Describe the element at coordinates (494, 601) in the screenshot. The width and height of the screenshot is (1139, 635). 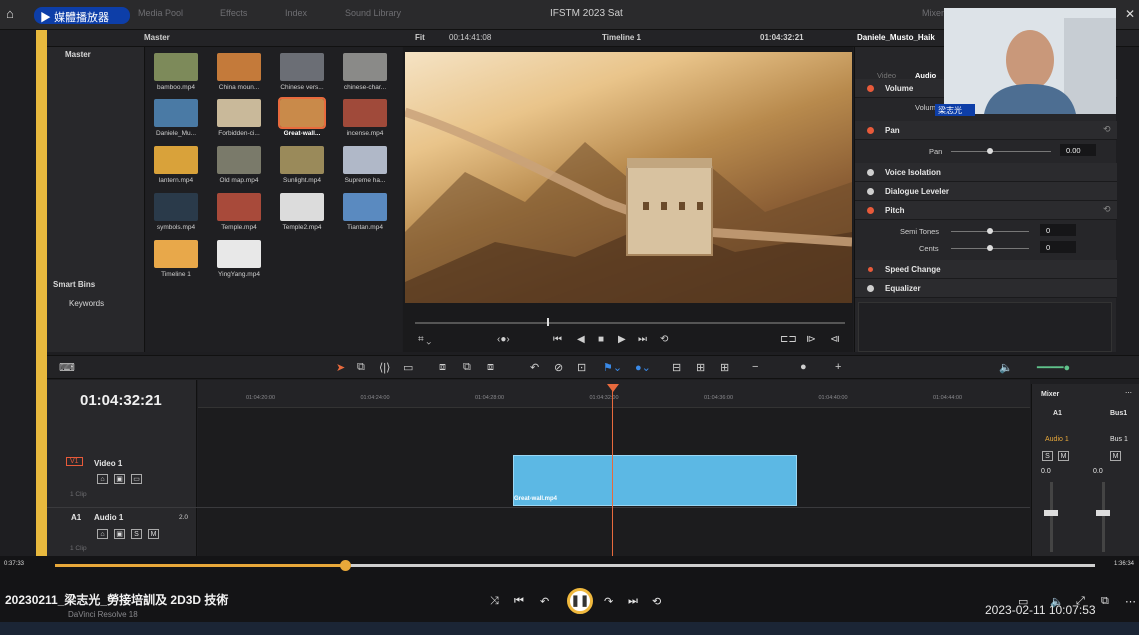
I see `shuffle-icon: ⤨` at that location.